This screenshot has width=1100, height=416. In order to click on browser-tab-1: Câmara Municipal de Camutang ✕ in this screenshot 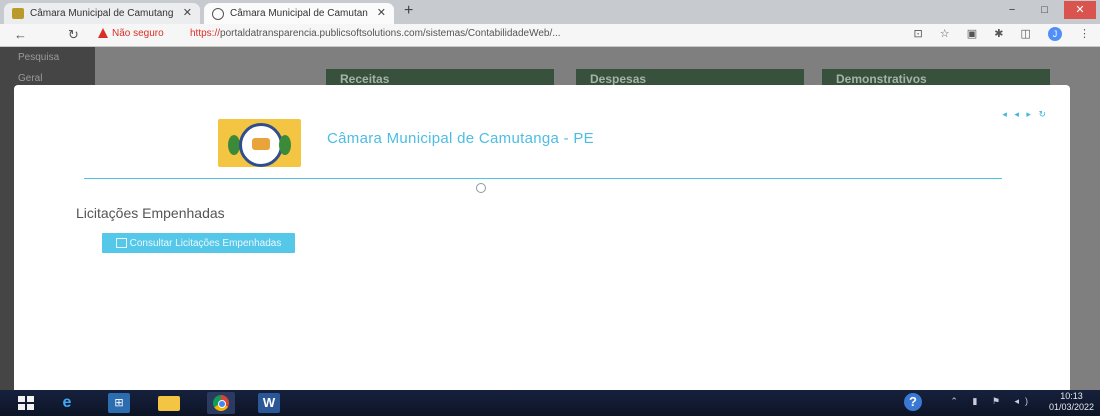, I will do `click(102, 13)`.